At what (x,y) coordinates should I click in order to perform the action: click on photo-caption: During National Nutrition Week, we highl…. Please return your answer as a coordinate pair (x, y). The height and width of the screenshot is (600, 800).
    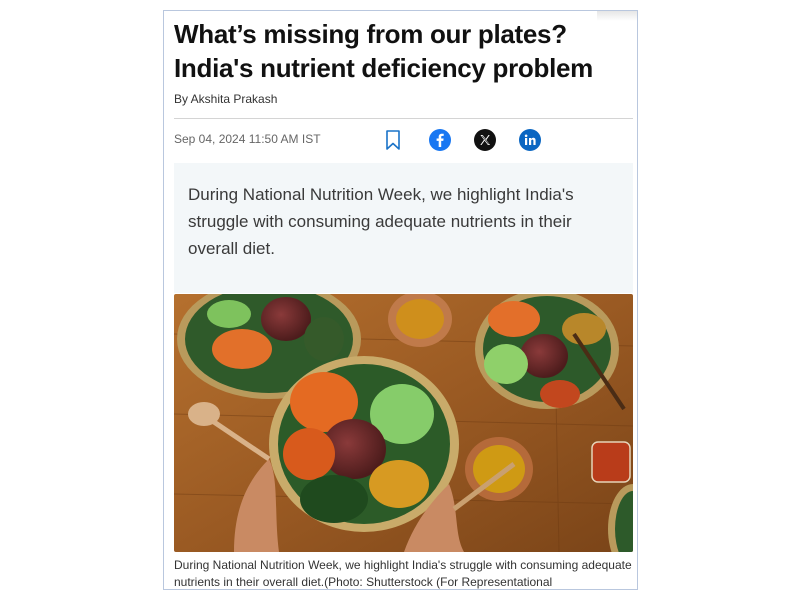
    Looking at the image, I should click on (403, 573).